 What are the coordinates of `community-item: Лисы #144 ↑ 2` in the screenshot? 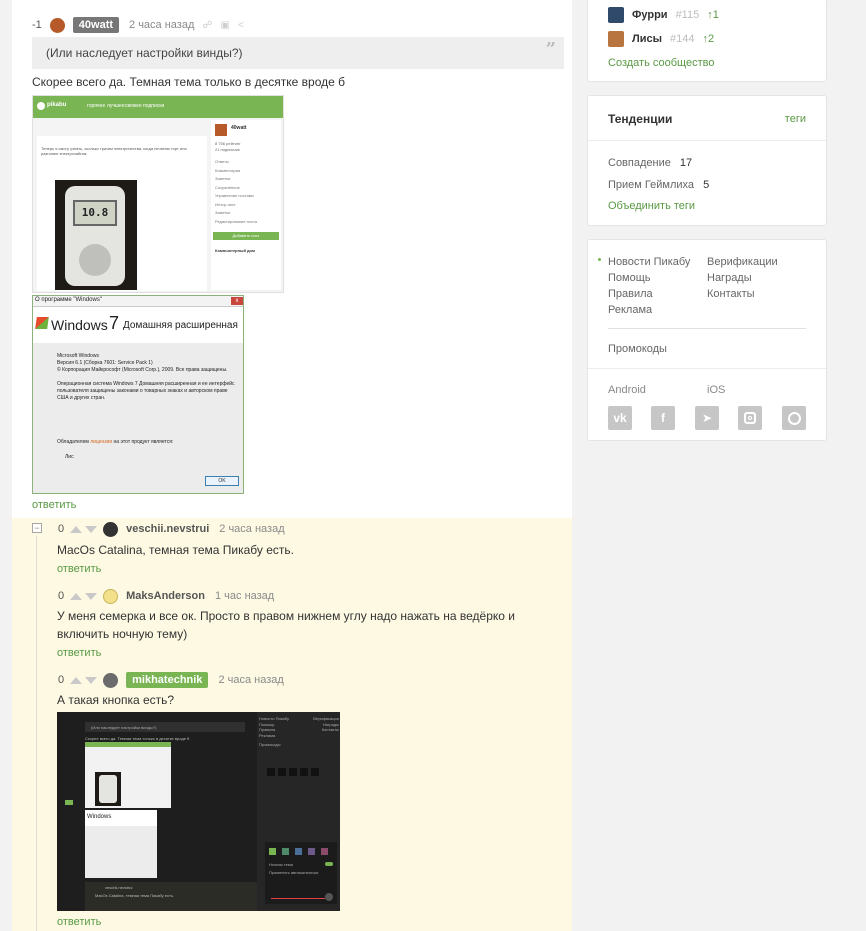 It's located at (661, 39).